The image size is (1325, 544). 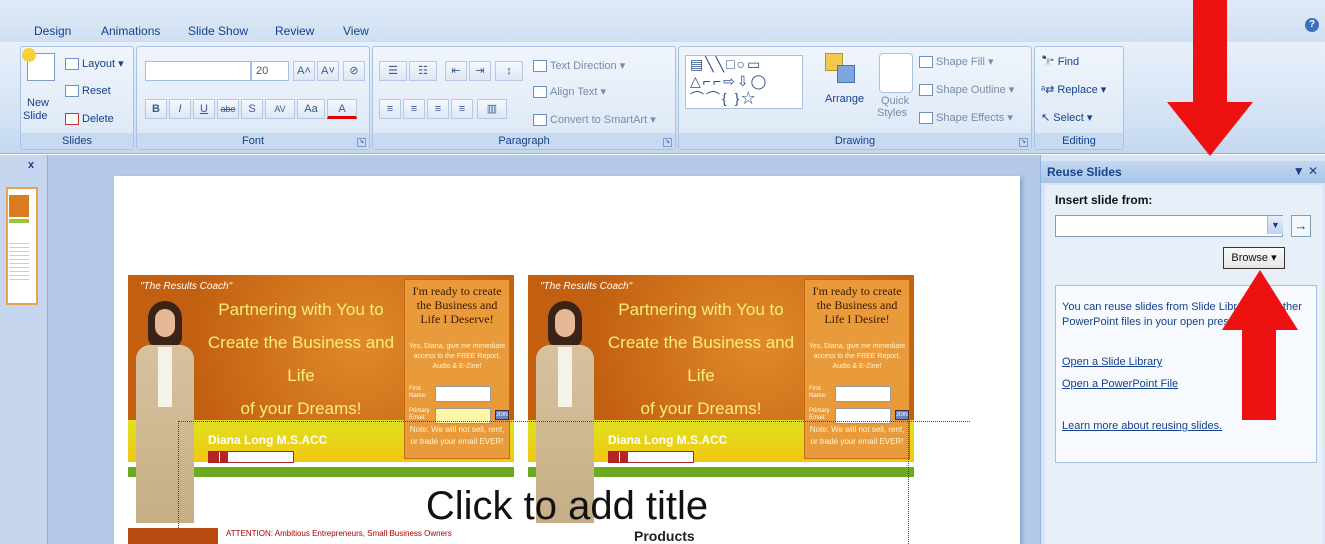 What do you see at coordinates (270, 71) in the screenshot?
I see `font-size-field: 20` at bounding box center [270, 71].